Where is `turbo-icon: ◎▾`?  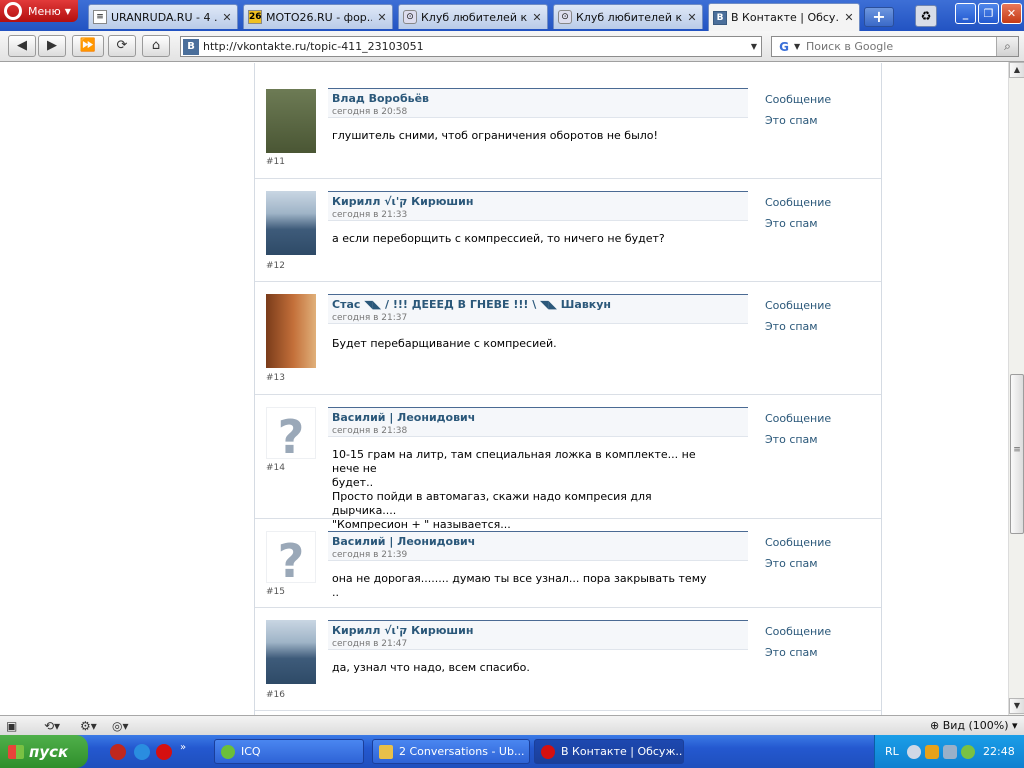 turbo-icon: ◎▾ is located at coordinates (120, 726).